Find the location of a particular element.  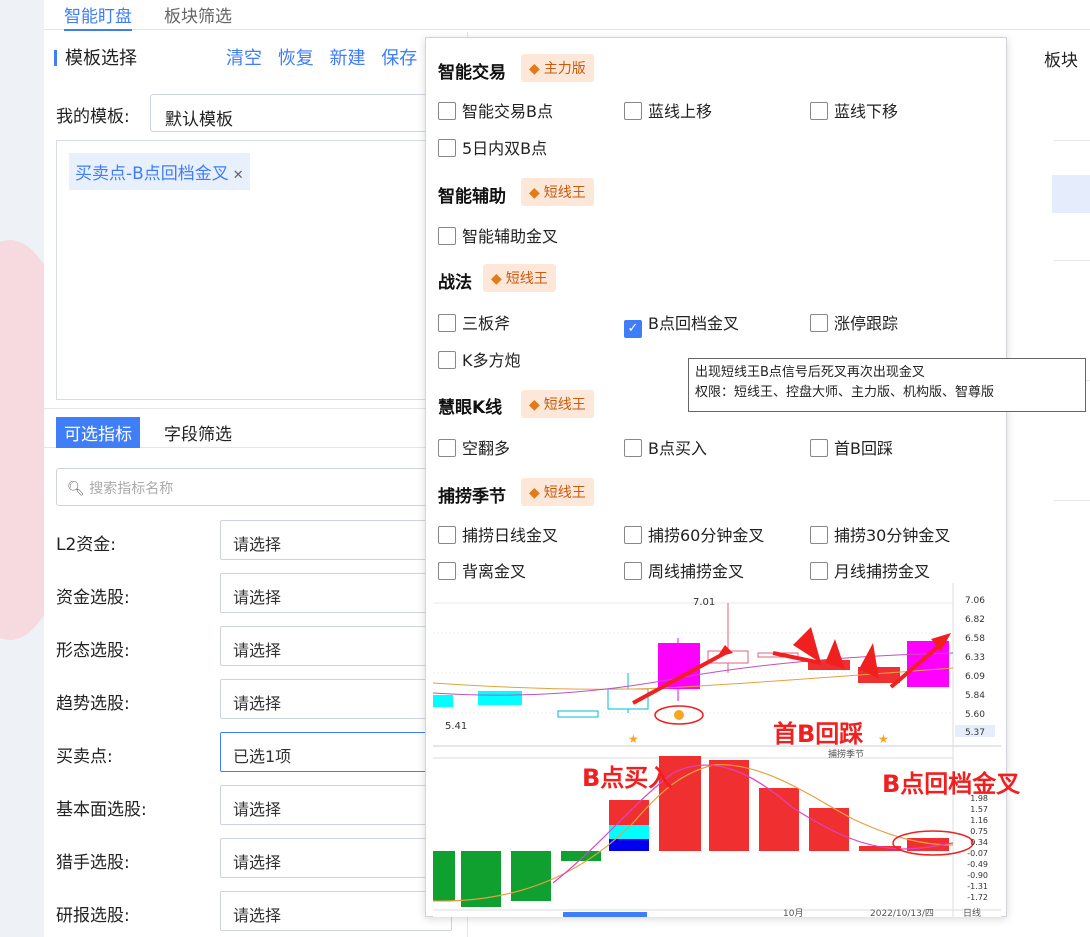

search-placeholder: 搜索指标名称 is located at coordinates (131, 489).